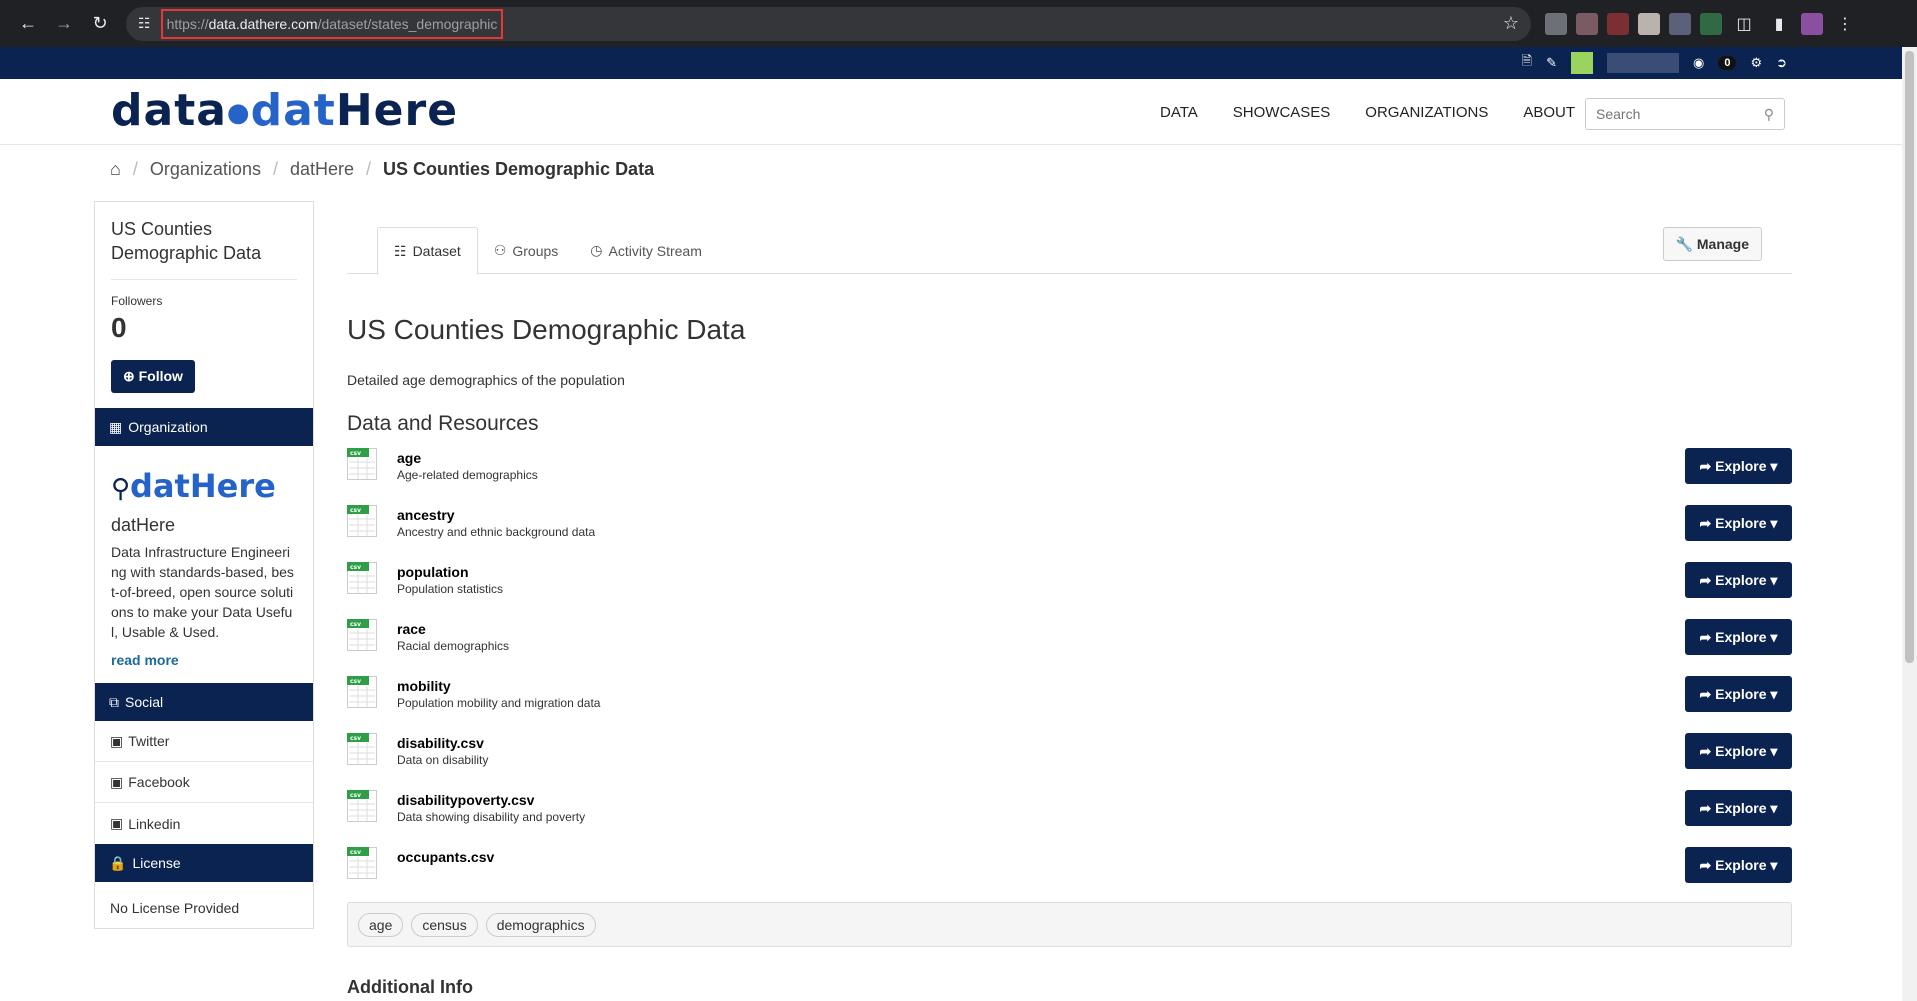 The height and width of the screenshot is (1001, 1917). What do you see at coordinates (433, 572) in the screenshot?
I see `resource-name: population` at bounding box center [433, 572].